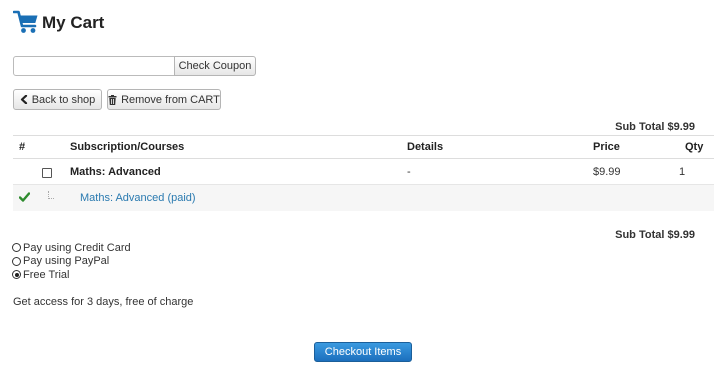 This screenshot has width=719, height=372. I want to click on subtotal-bottom: Sub Total $9.99, so click(655, 235).